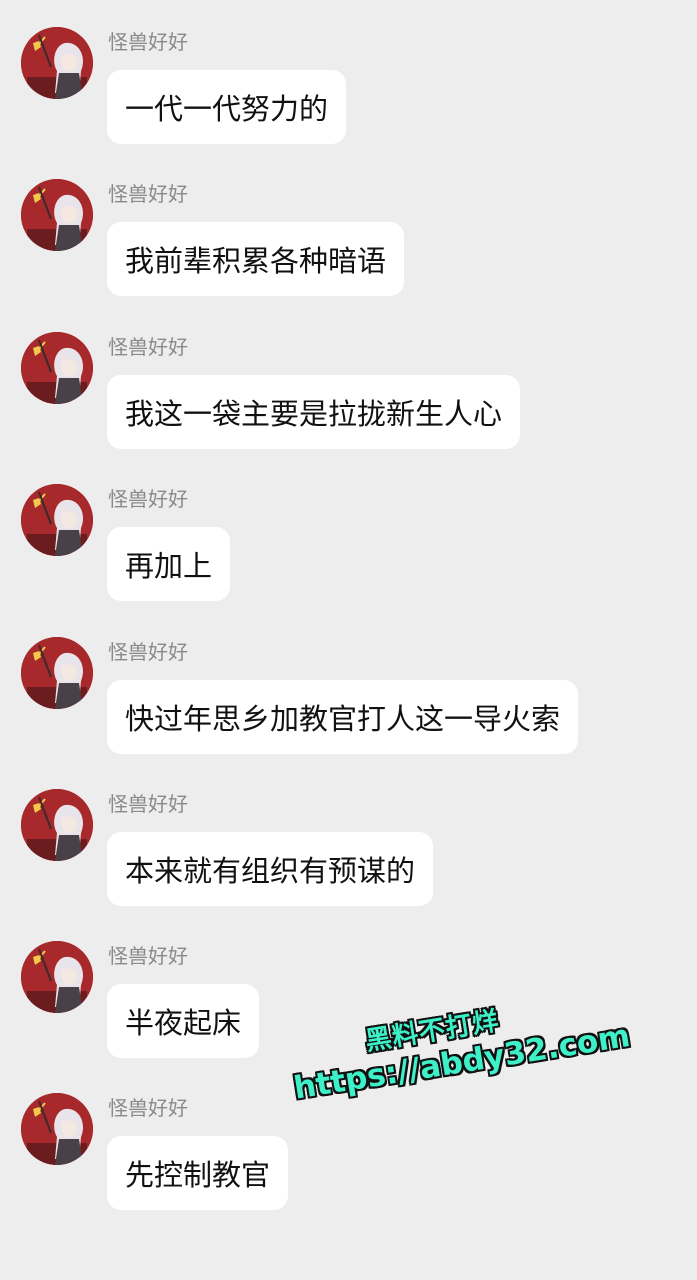  Describe the element at coordinates (256, 259) in the screenshot. I see `message-bubble: 我前辈积累各种暗语` at that location.